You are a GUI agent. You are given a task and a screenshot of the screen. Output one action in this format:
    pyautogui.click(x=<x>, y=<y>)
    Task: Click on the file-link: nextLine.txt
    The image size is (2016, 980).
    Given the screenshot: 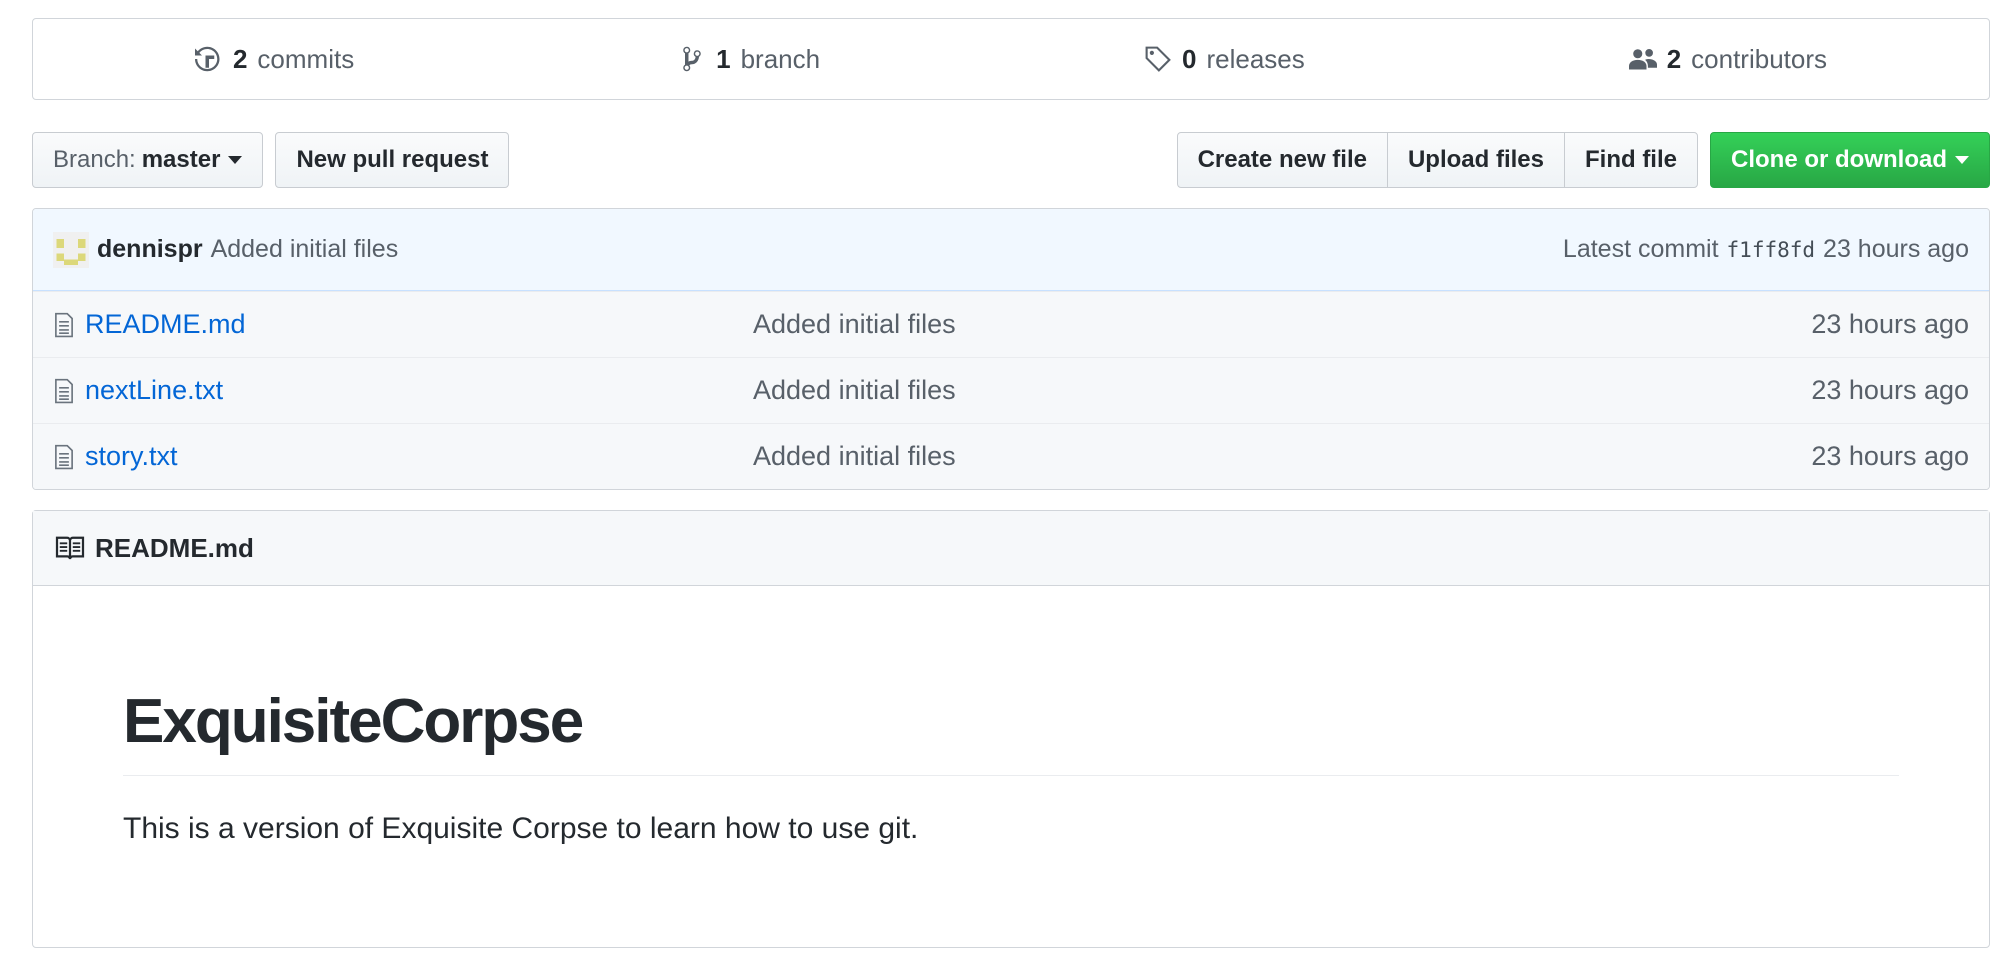 What is the action you would take?
    pyautogui.click(x=154, y=390)
    